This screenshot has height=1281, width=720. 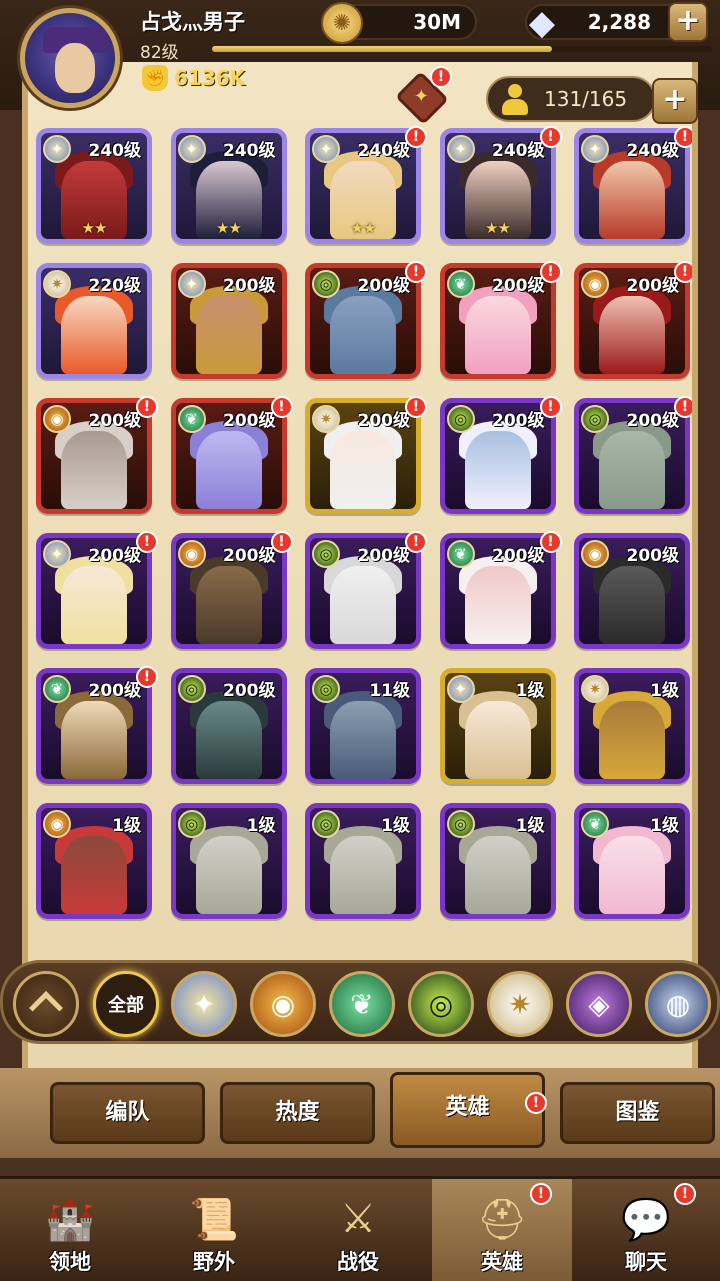 What do you see at coordinates (423, 95) in the screenshot?
I see `resonating-crystal-button: !` at bounding box center [423, 95].